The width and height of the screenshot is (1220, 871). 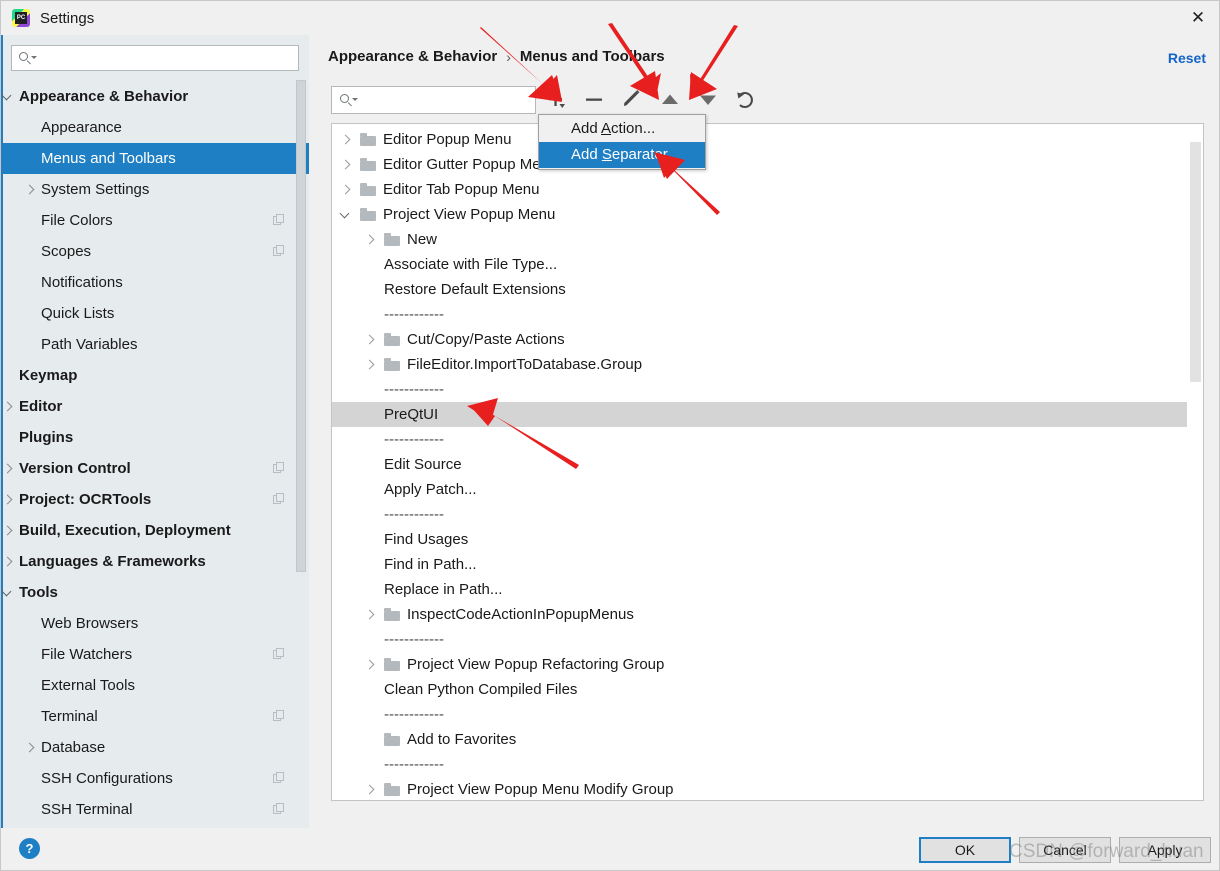 I want to click on sidebar-item-system-settings: System Settings, so click(x=155, y=189).